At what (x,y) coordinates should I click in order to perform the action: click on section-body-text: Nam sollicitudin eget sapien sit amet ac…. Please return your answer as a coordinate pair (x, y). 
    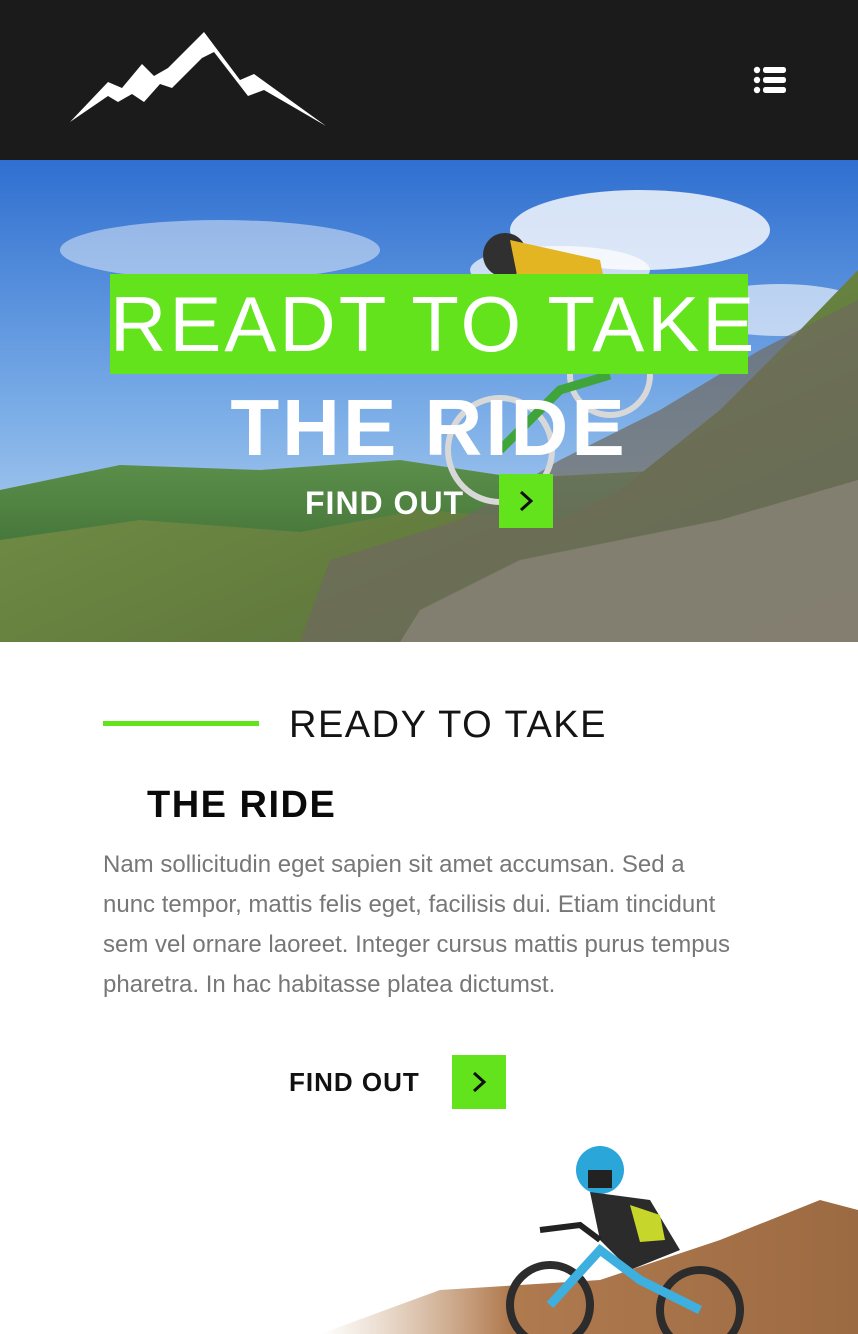
    Looking at the image, I should click on (416, 924).